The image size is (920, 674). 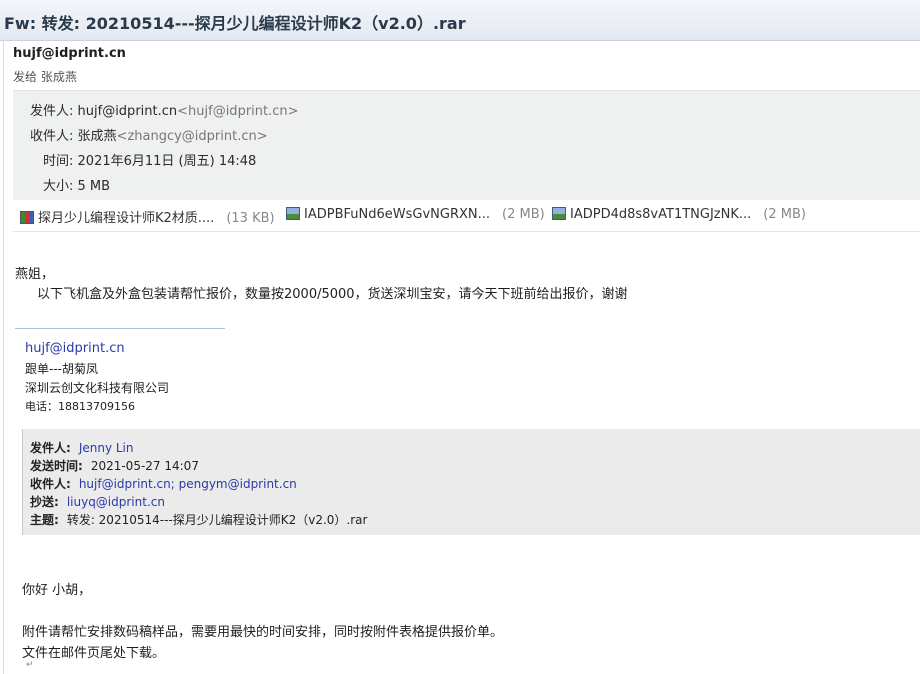 What do you see at coordinates (144, 466) in the screenshot?
I see `quoted-sent-value: 2021-05-27 14:07` at bounding box center [144, 466].